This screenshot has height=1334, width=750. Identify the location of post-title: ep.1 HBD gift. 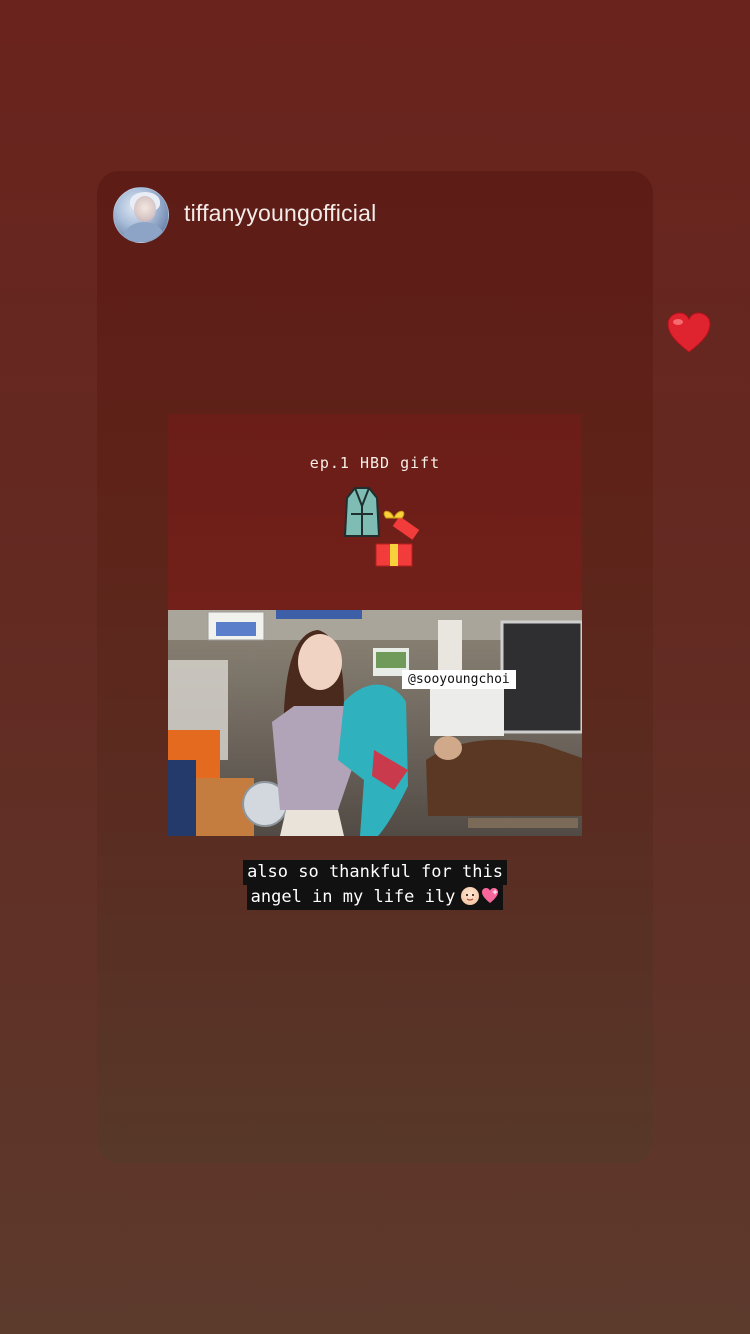
(375, 463).